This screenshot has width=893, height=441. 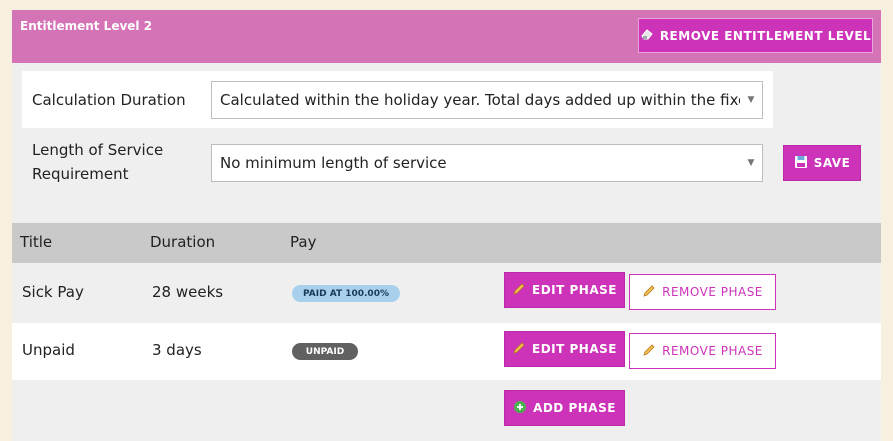 What do you see at coordinates (346, 293) in the screenshot?
I see `pay-status-badge: PAID AT 100.00%` at bounding box center [346, 293].